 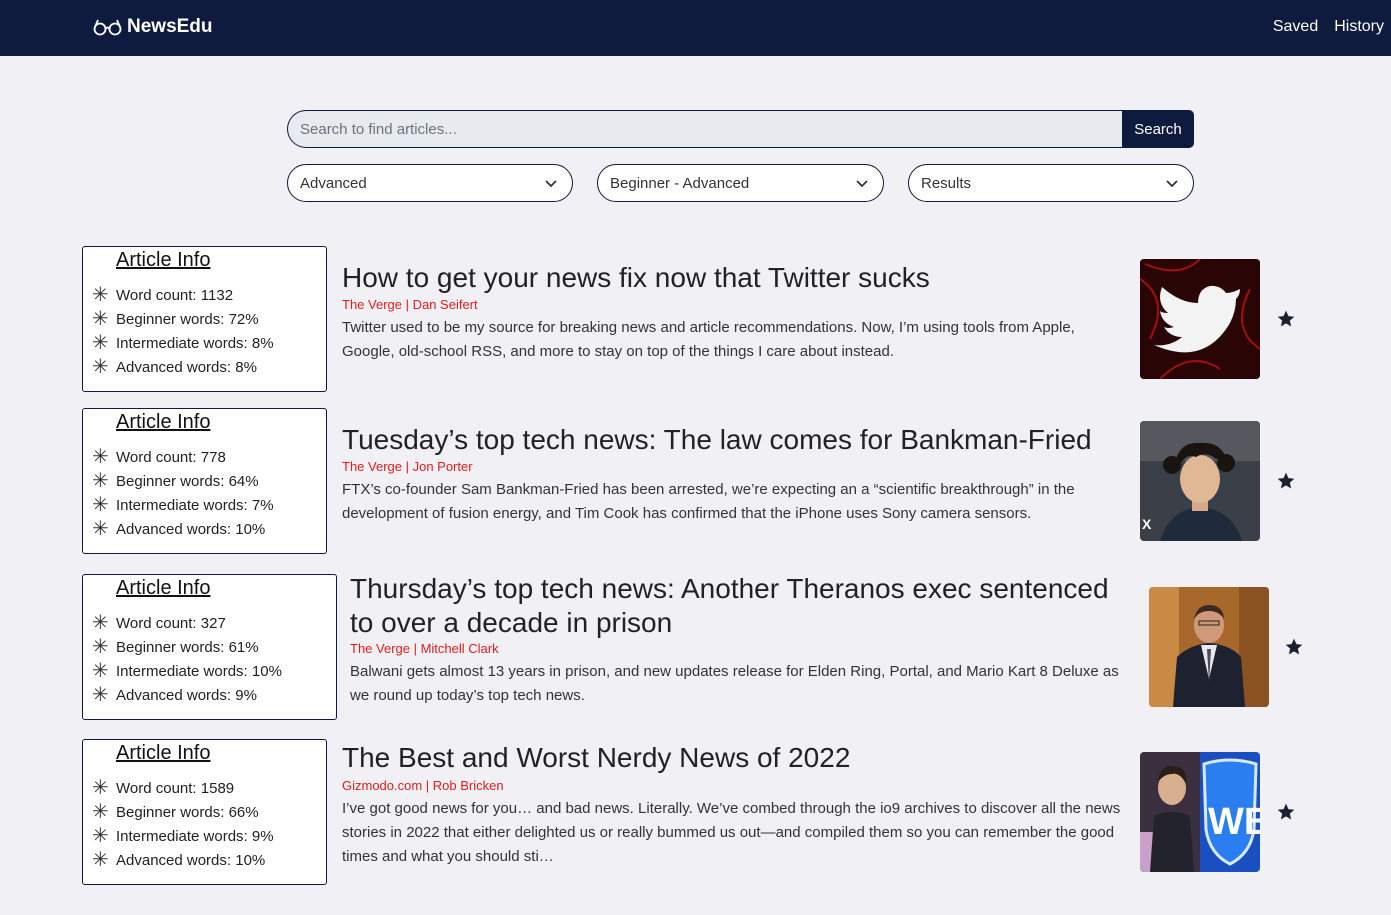 I want to click on stat-value: 8%, so click(x=246, y=367).